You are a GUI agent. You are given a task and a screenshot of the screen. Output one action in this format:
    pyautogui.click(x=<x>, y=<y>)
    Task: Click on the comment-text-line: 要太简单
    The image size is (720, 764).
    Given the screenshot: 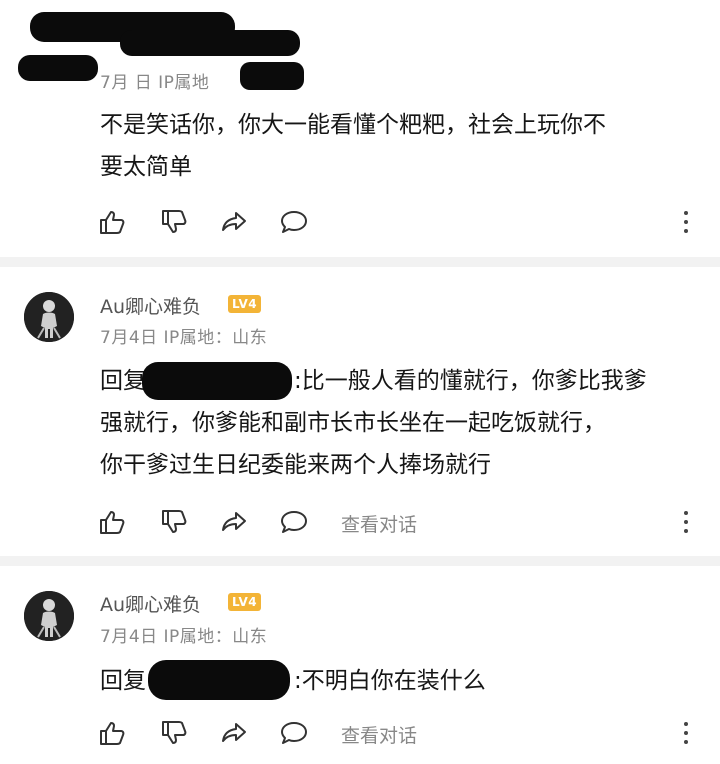 What is the action you would take?
    pyautogui.click(x=146, y=167)
    